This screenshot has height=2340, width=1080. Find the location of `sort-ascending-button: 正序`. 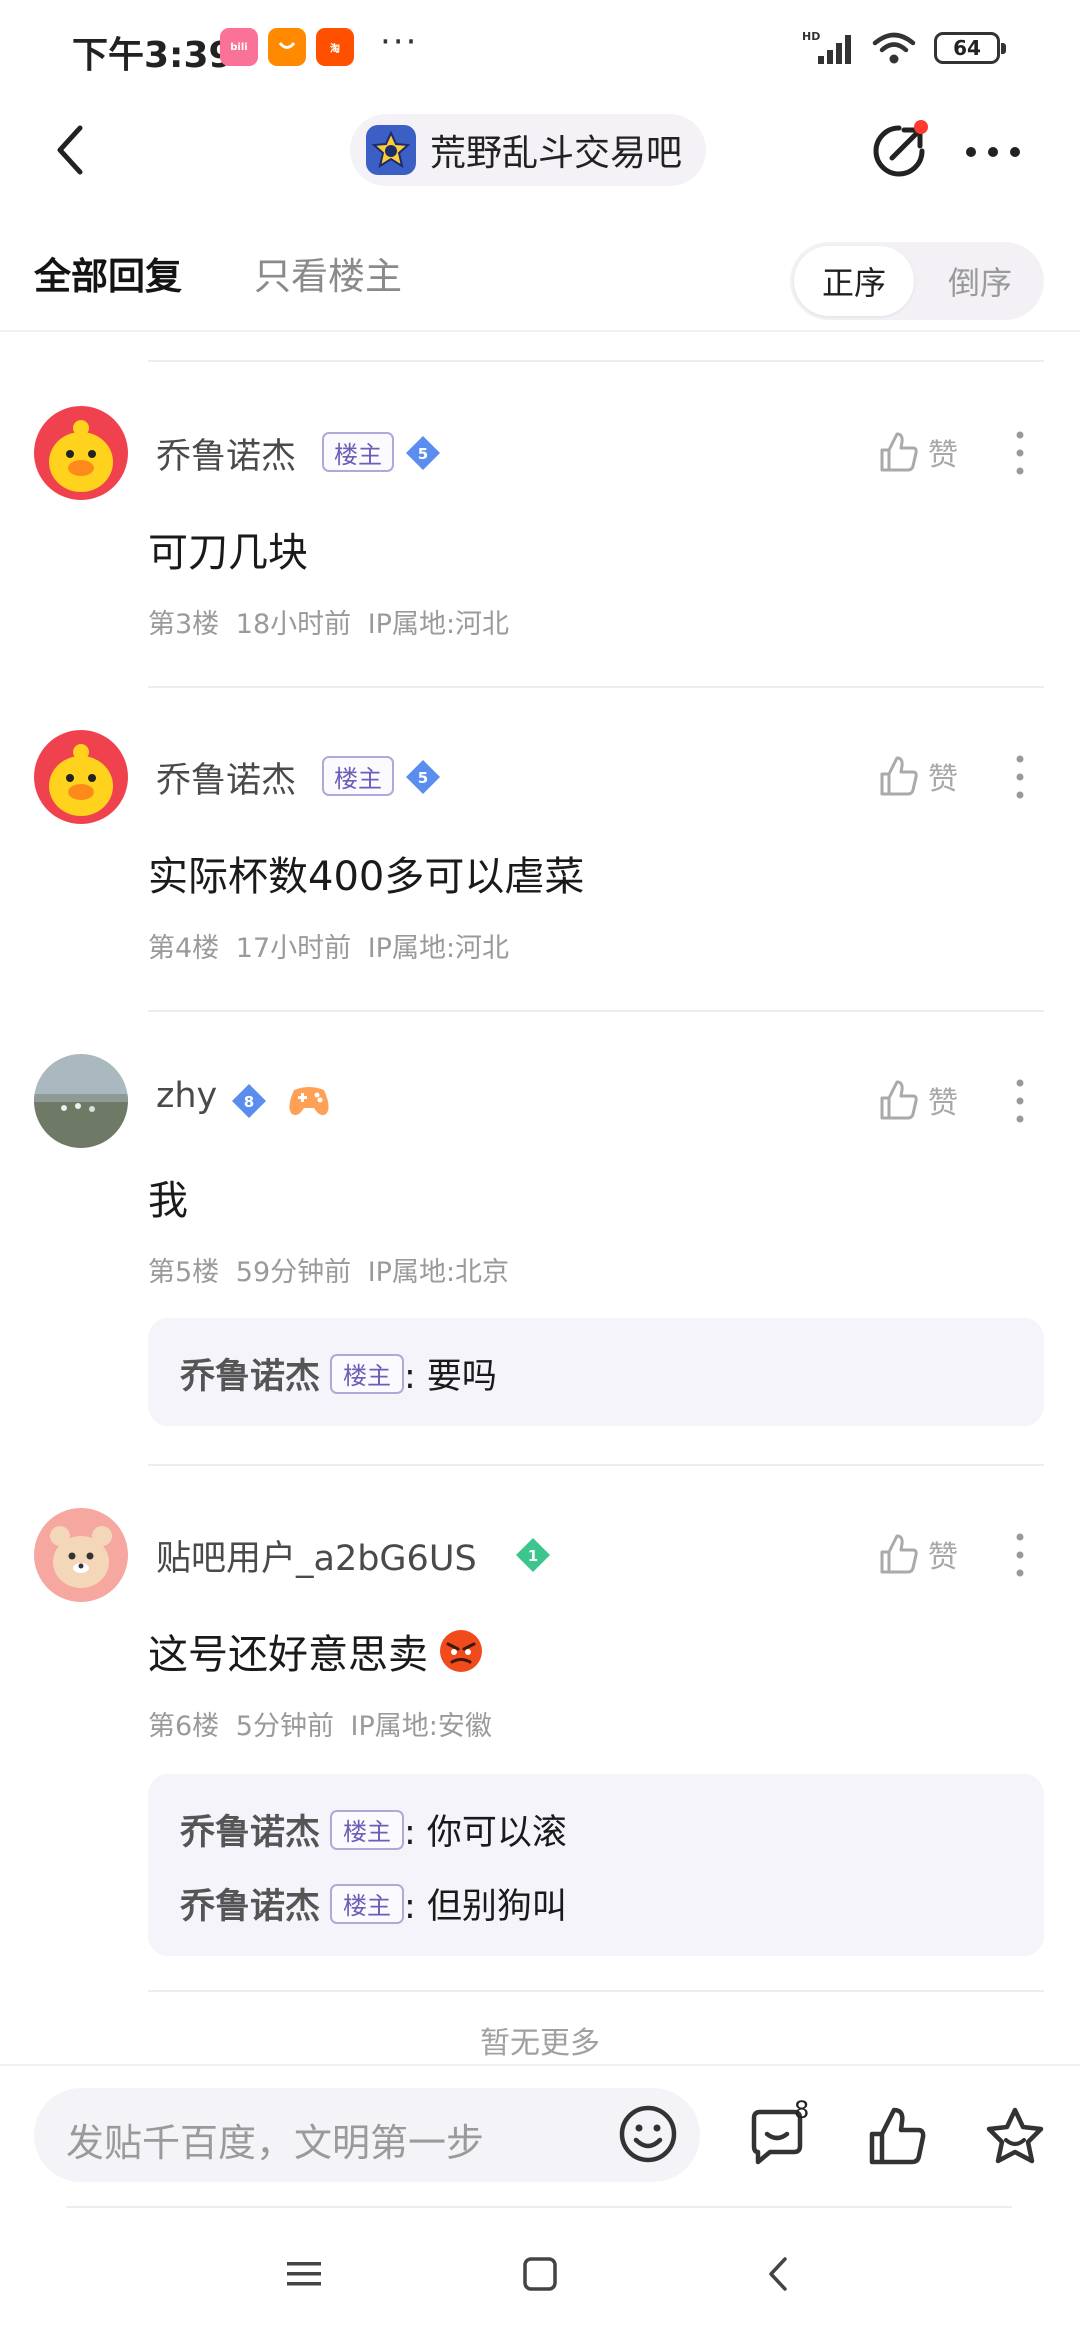

sort-ascending-button: 正序 is located at coordinates (854, 281).